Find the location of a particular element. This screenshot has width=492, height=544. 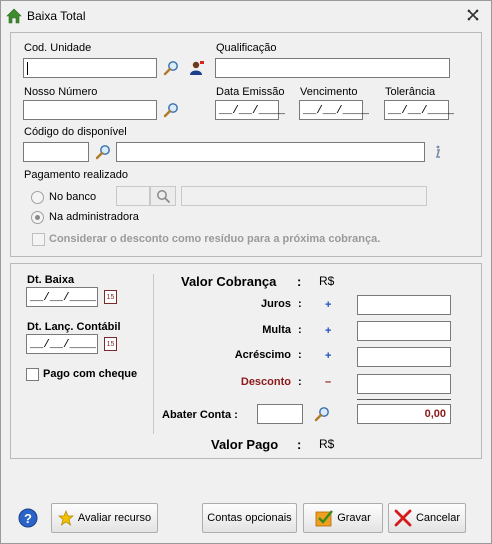

close-icon is located at coordinates (473, 15).